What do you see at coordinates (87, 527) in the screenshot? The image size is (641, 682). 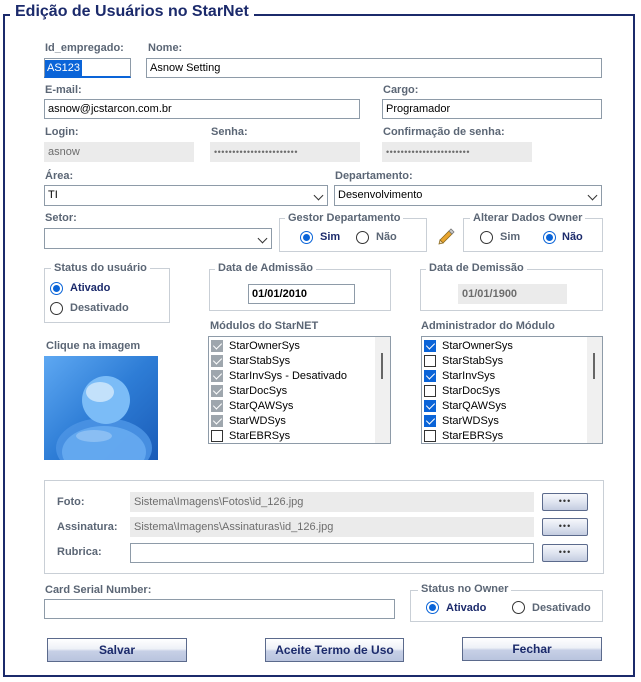 I see `assinatura-label: Assinatura:` at bounding box center [87, 527].